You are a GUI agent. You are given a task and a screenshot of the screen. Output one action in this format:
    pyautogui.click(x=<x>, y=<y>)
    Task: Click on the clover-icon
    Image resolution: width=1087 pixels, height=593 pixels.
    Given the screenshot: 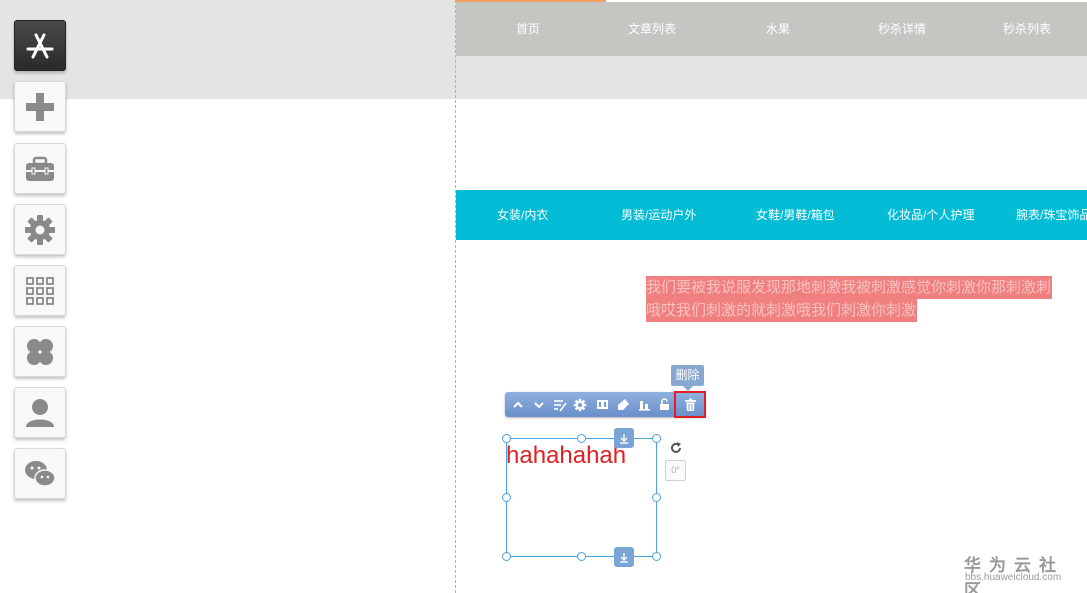 What is the action you would take?
    pyautogui.click(x=40, y=351)
    